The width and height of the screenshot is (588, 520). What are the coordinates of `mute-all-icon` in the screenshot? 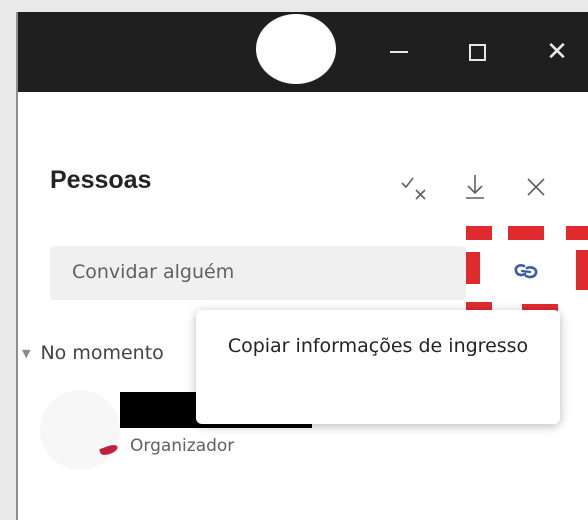 It's located at (413, 188).